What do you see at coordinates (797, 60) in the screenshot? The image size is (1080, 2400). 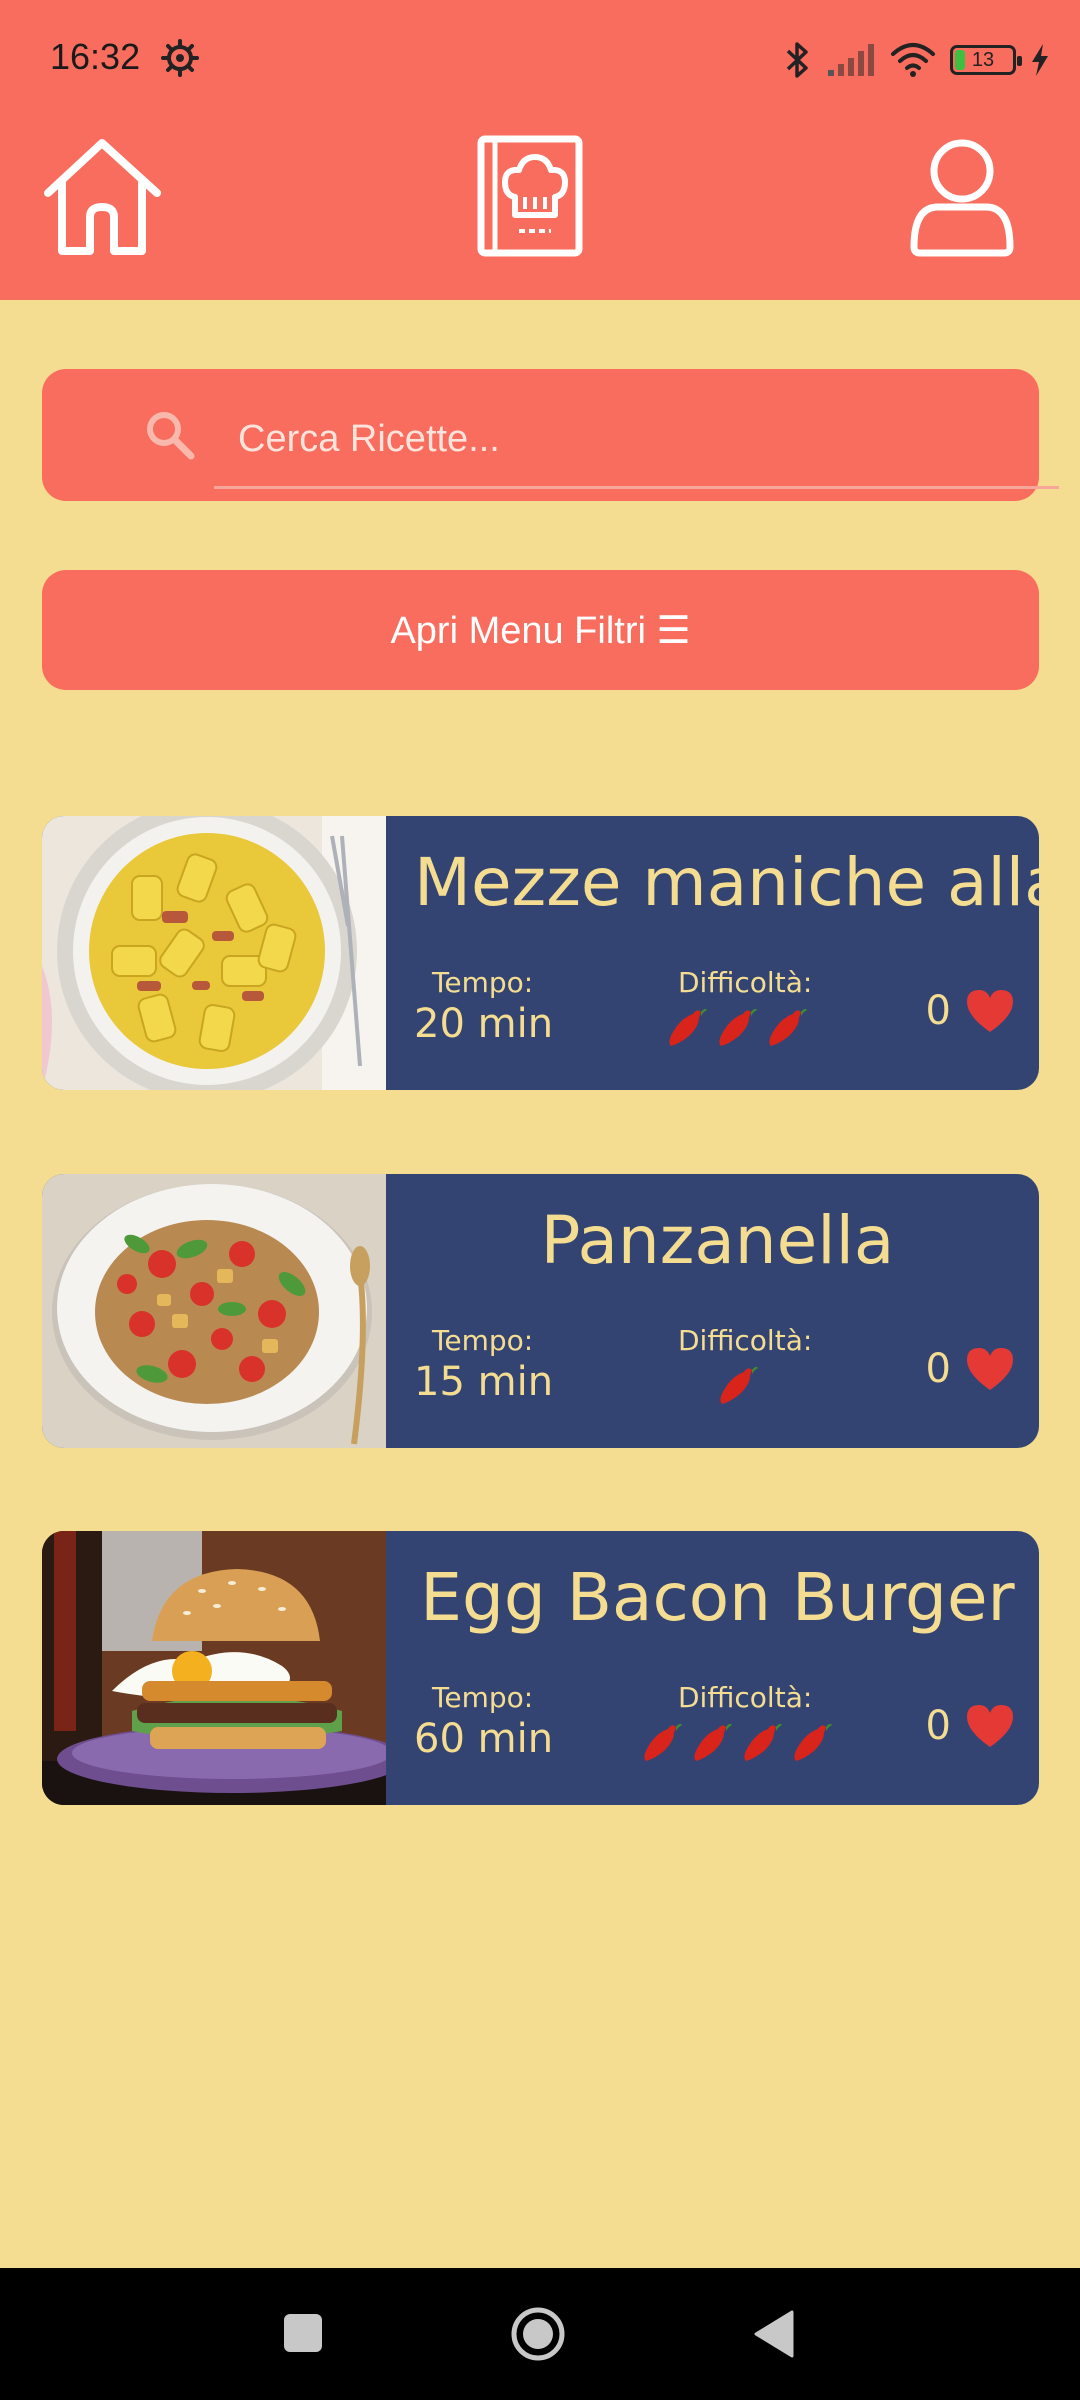 I see `bluetooth-icon` at bounding box center [797, 60].